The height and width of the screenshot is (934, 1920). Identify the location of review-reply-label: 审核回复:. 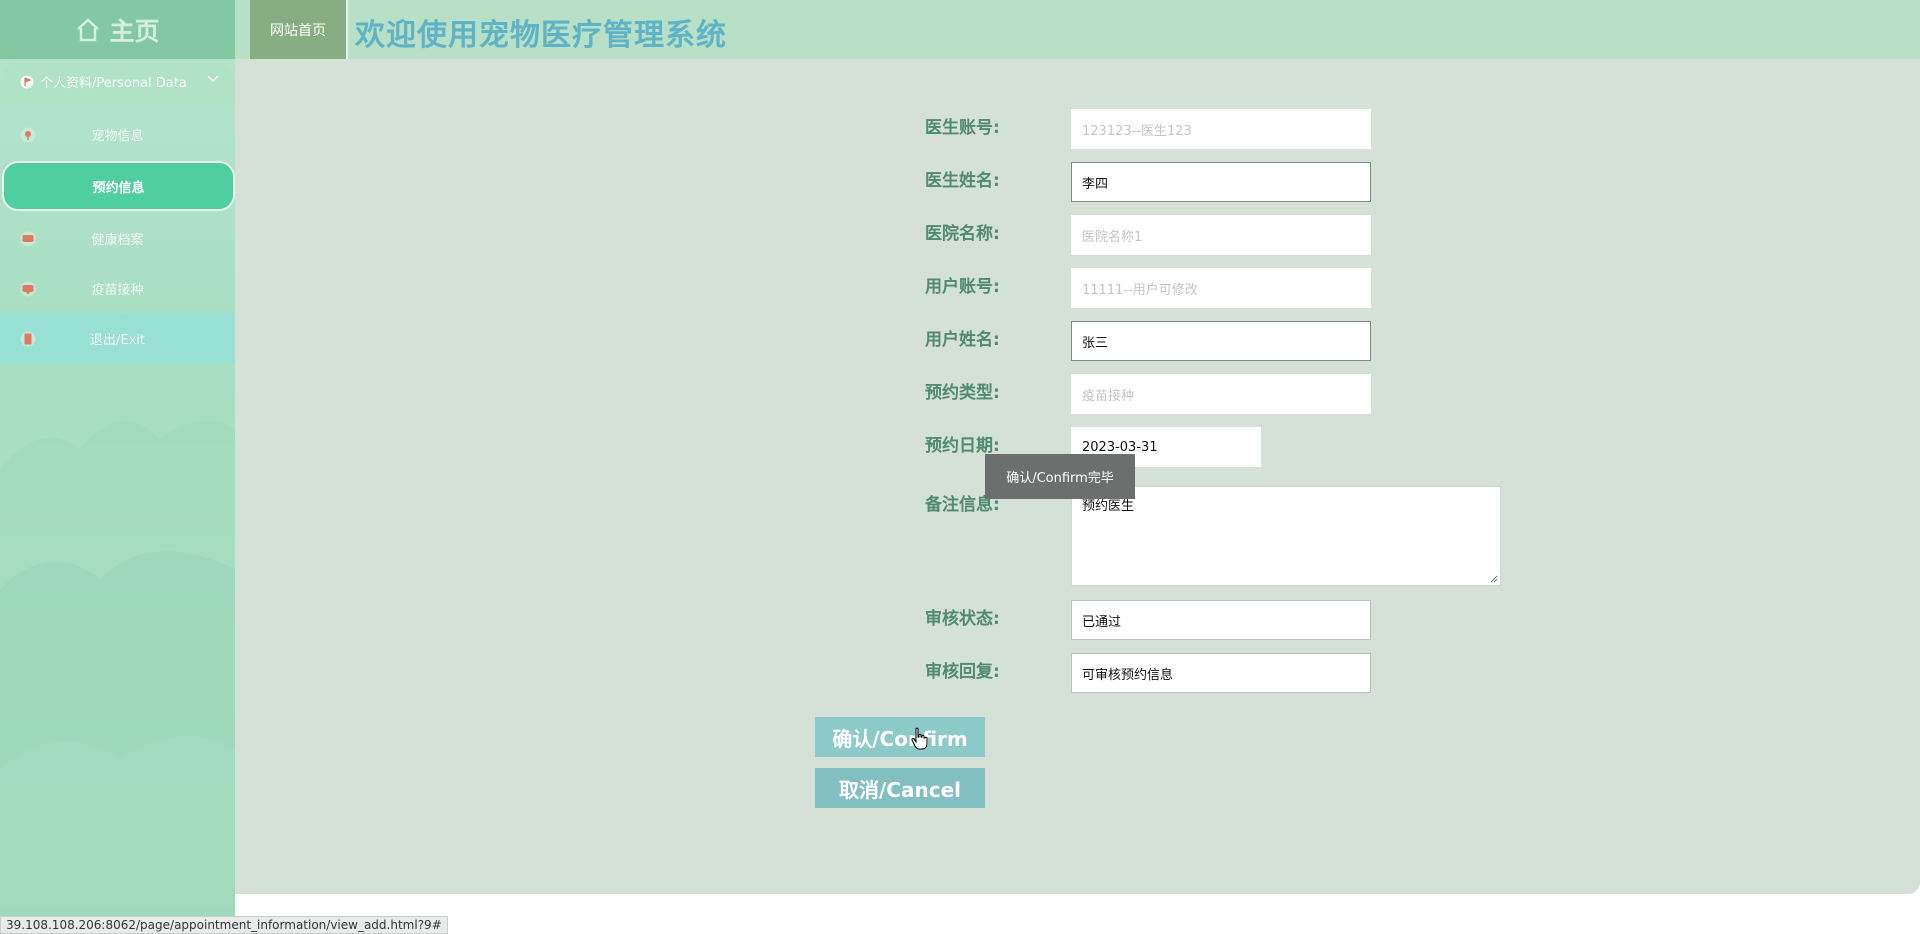
(962, 672).